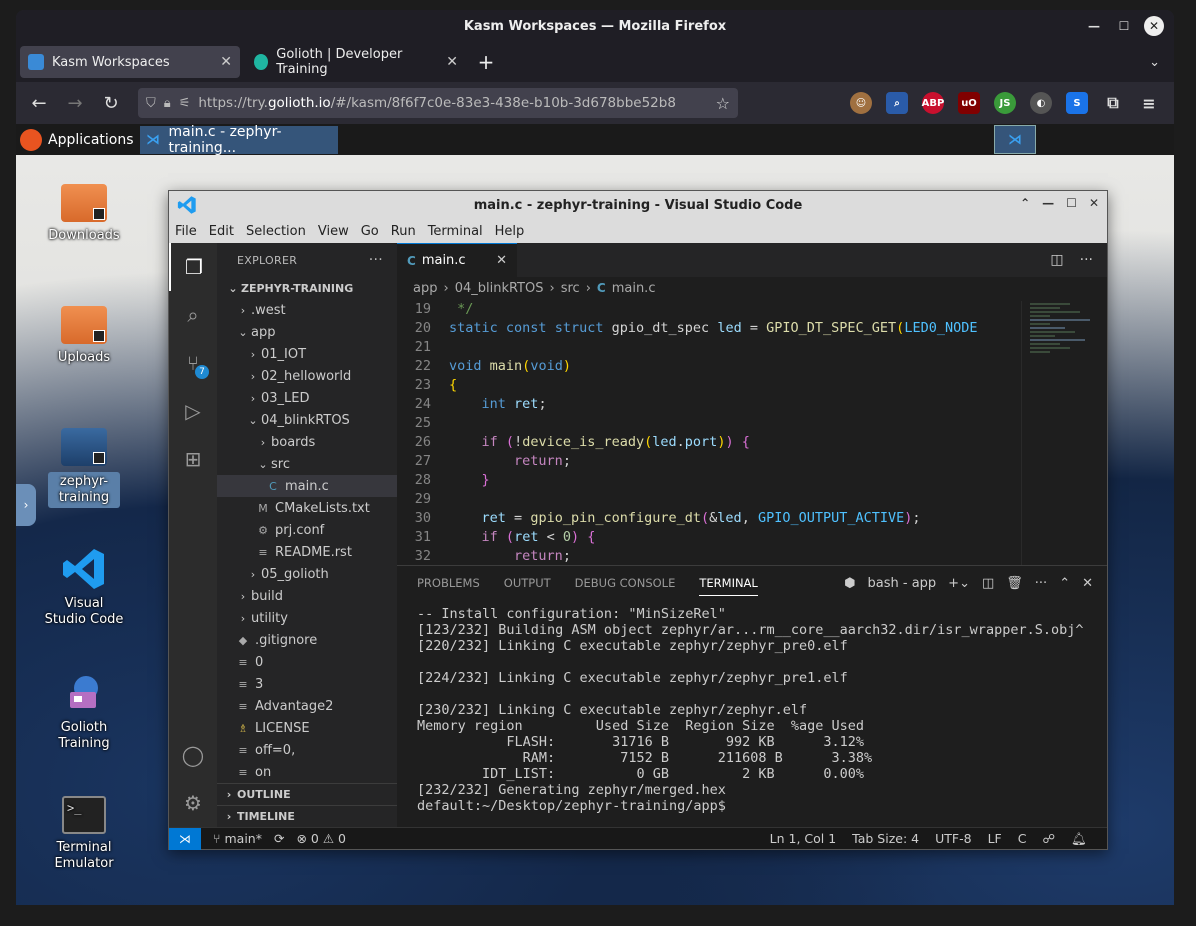 The height and width of the screenshot is (926, 1196). What do you see at coordinates (959, 583) in the screenshot?
I see `new-terminal-icon: +⌄` at bounding box center [959, 583].